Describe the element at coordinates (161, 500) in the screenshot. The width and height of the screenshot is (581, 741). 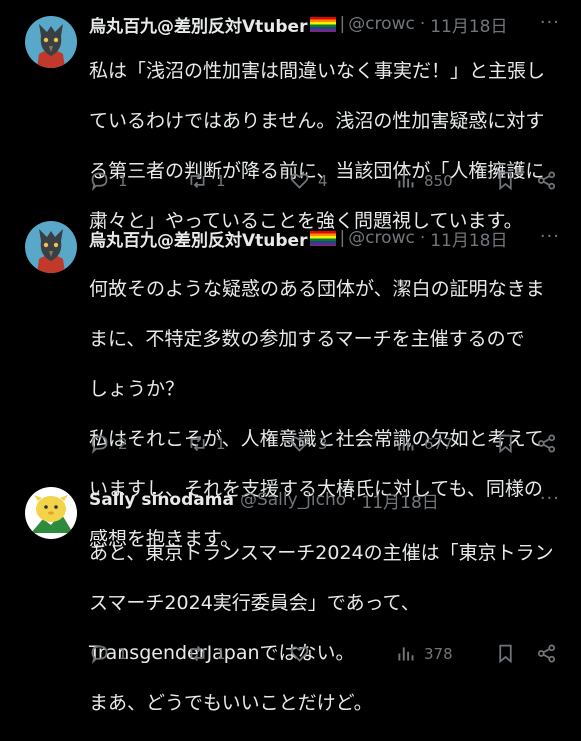
I see `display-name: Sally sinodama` at that location.